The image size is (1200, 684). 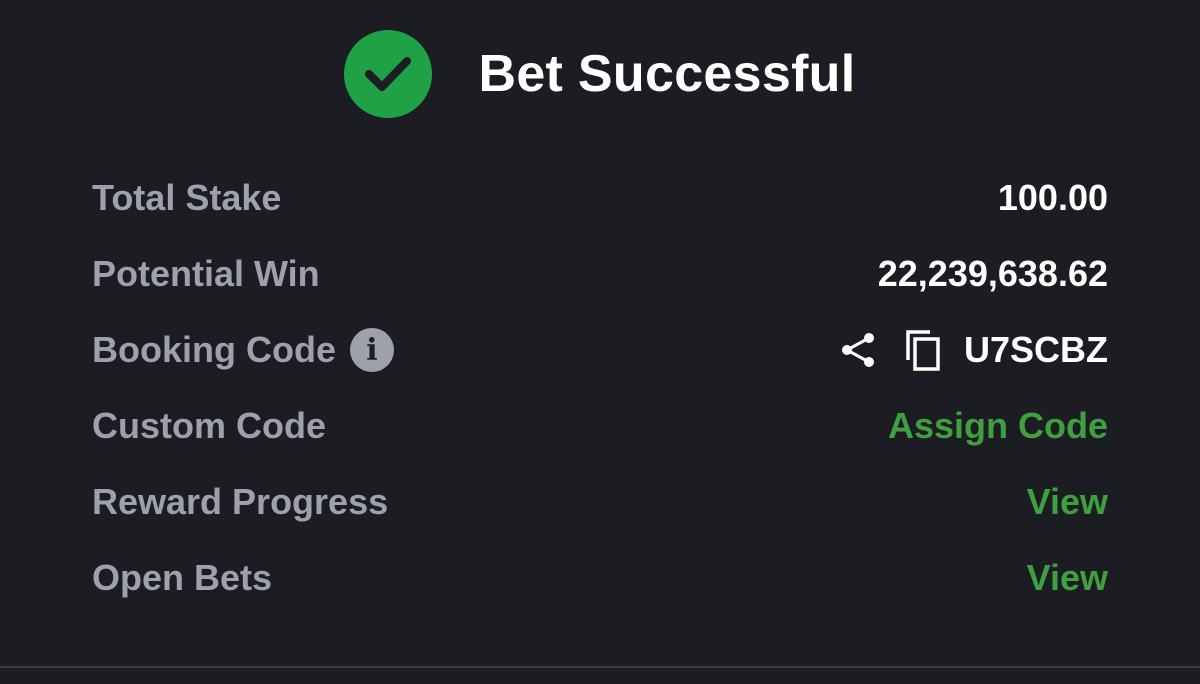 I want to click on total-stake-row: Total Stake 100.00, so click(x=600, y=198).